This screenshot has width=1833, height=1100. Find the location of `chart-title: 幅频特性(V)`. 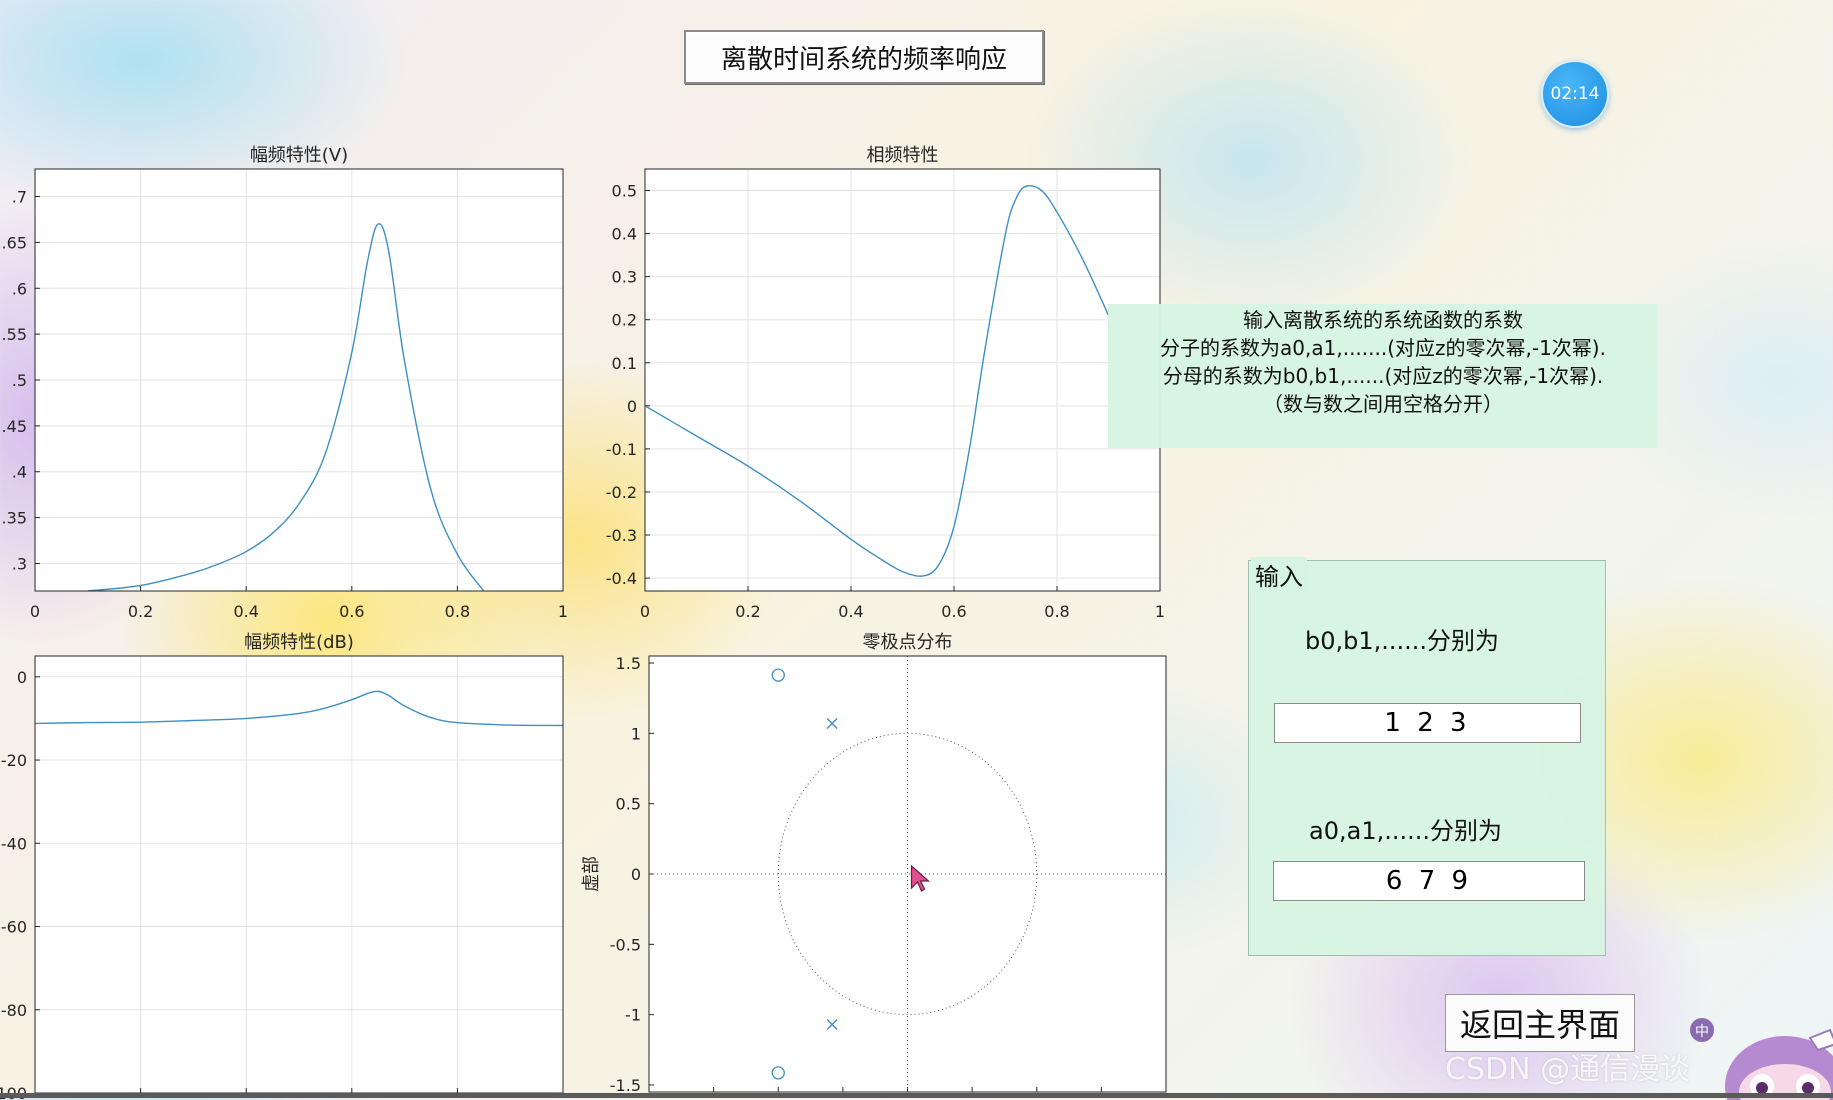

chart-title: 幅频特性(V) is located at coordinates (299, 155).